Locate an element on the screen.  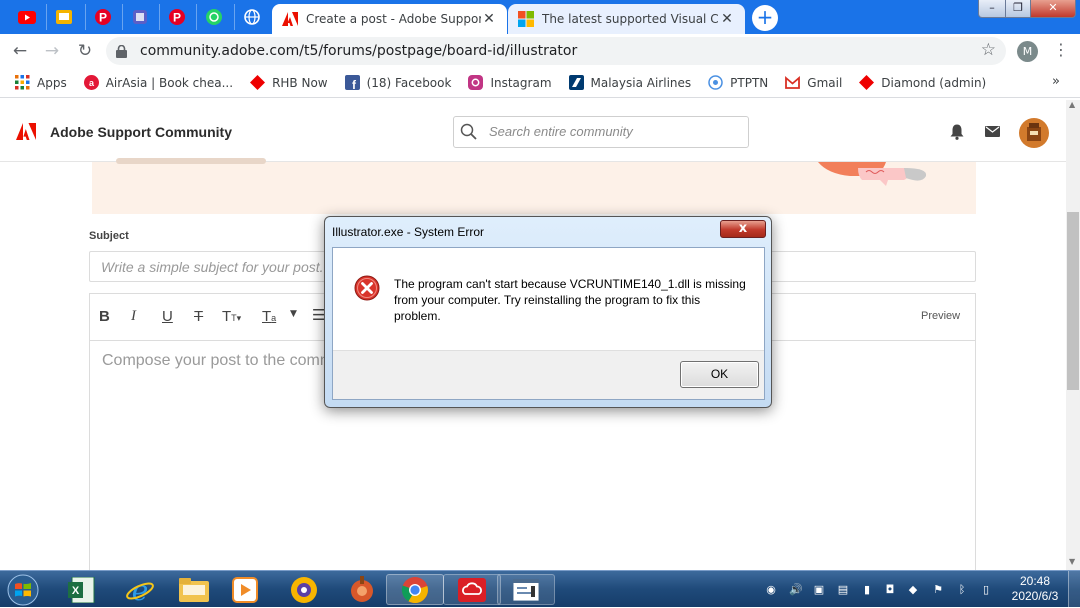
bookmark-apps: Apps is located at coordinates (41, 82).